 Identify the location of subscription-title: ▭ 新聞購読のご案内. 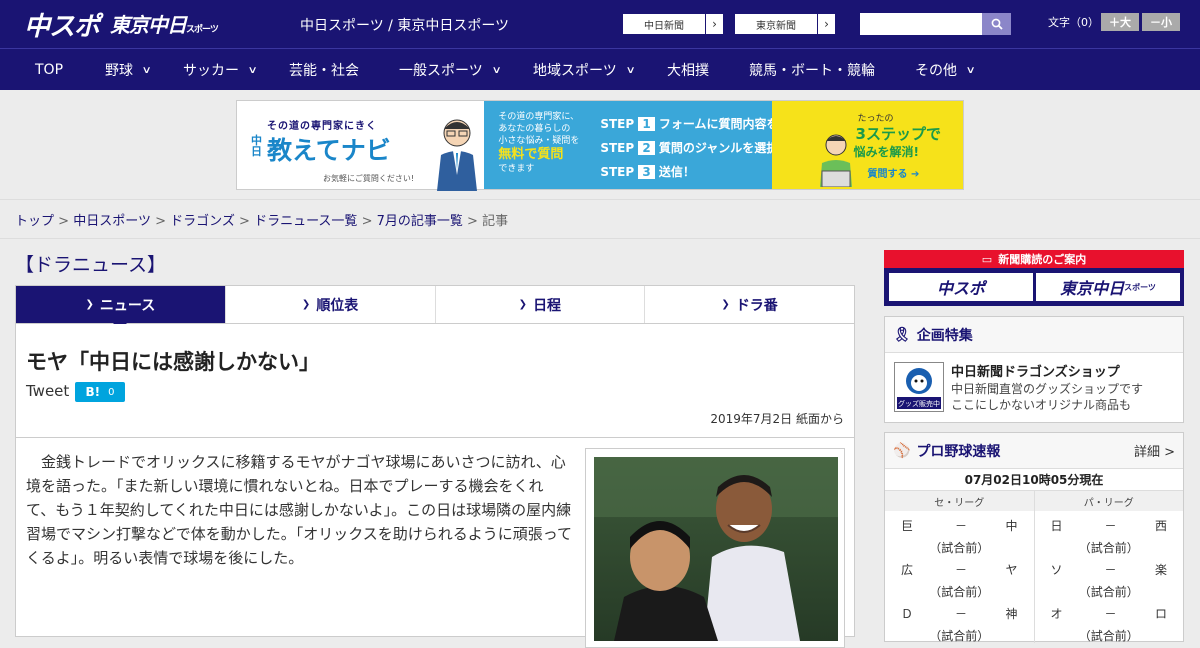
(1034, 259).